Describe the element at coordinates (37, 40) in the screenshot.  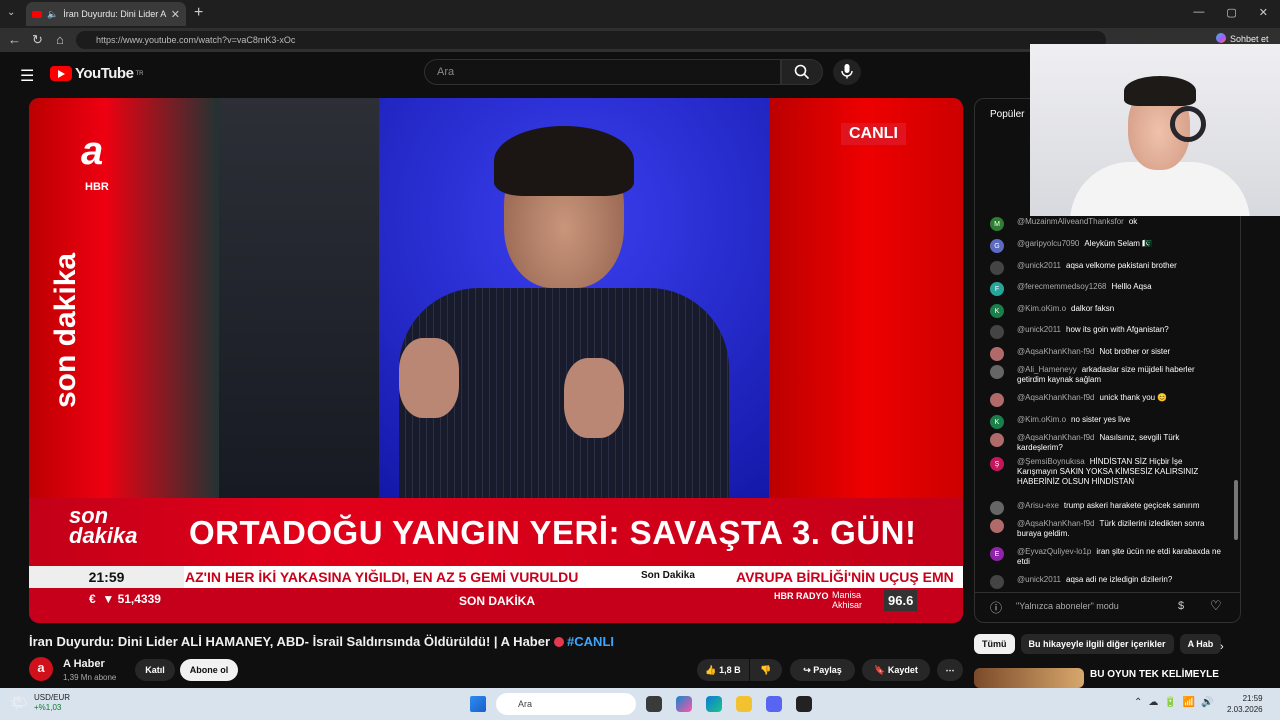
I see `refresh-icon: ↻` at that location.